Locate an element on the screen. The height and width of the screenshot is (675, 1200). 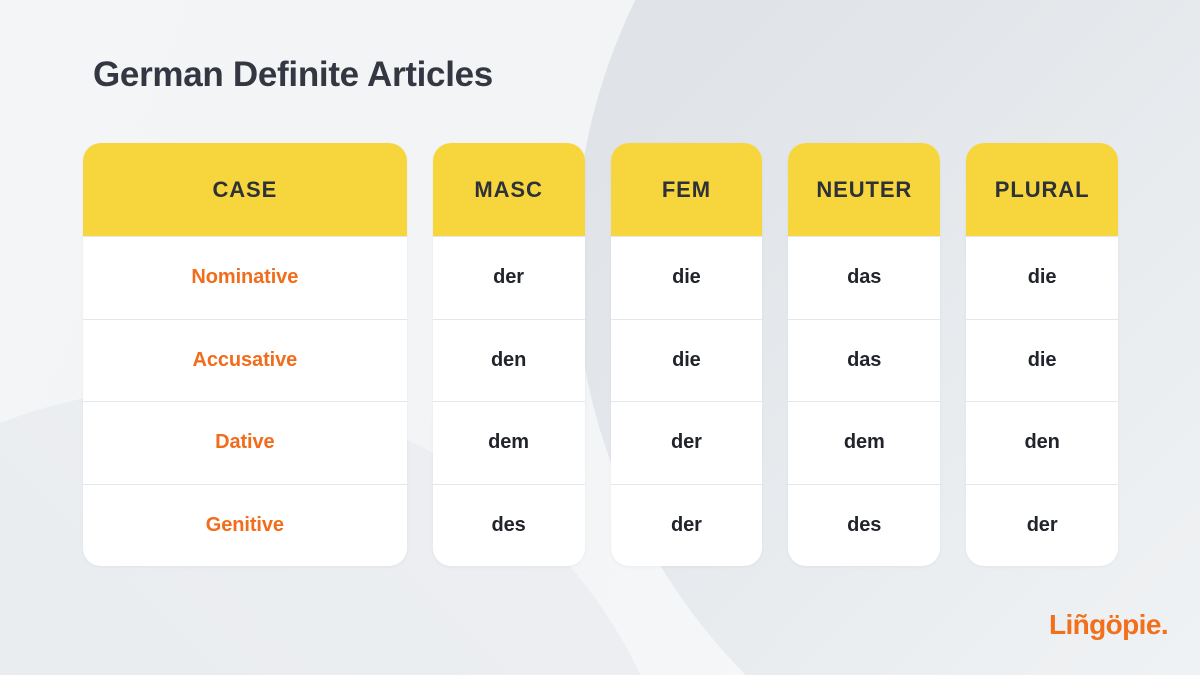
column-header-label: MASC is located at coordinates (508, 189).